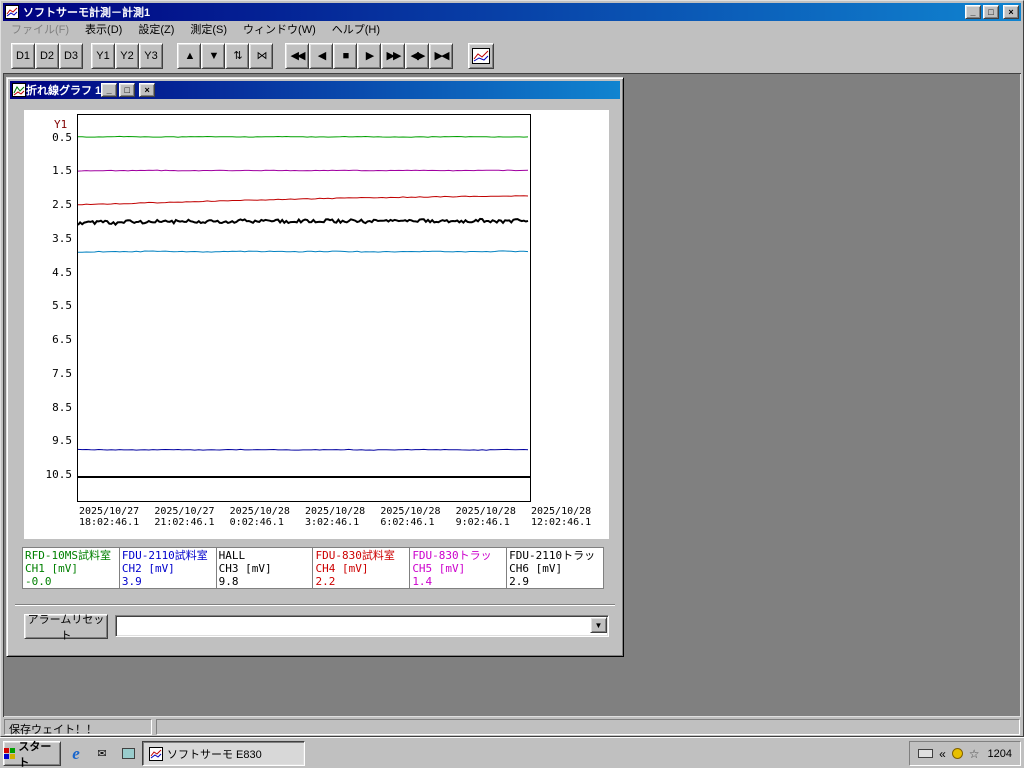 The image size is (1024, 768). Describe the element at coordinates (332, 522) in the screenshot. I see `x-label-time: 3:02:46.1` at that location.